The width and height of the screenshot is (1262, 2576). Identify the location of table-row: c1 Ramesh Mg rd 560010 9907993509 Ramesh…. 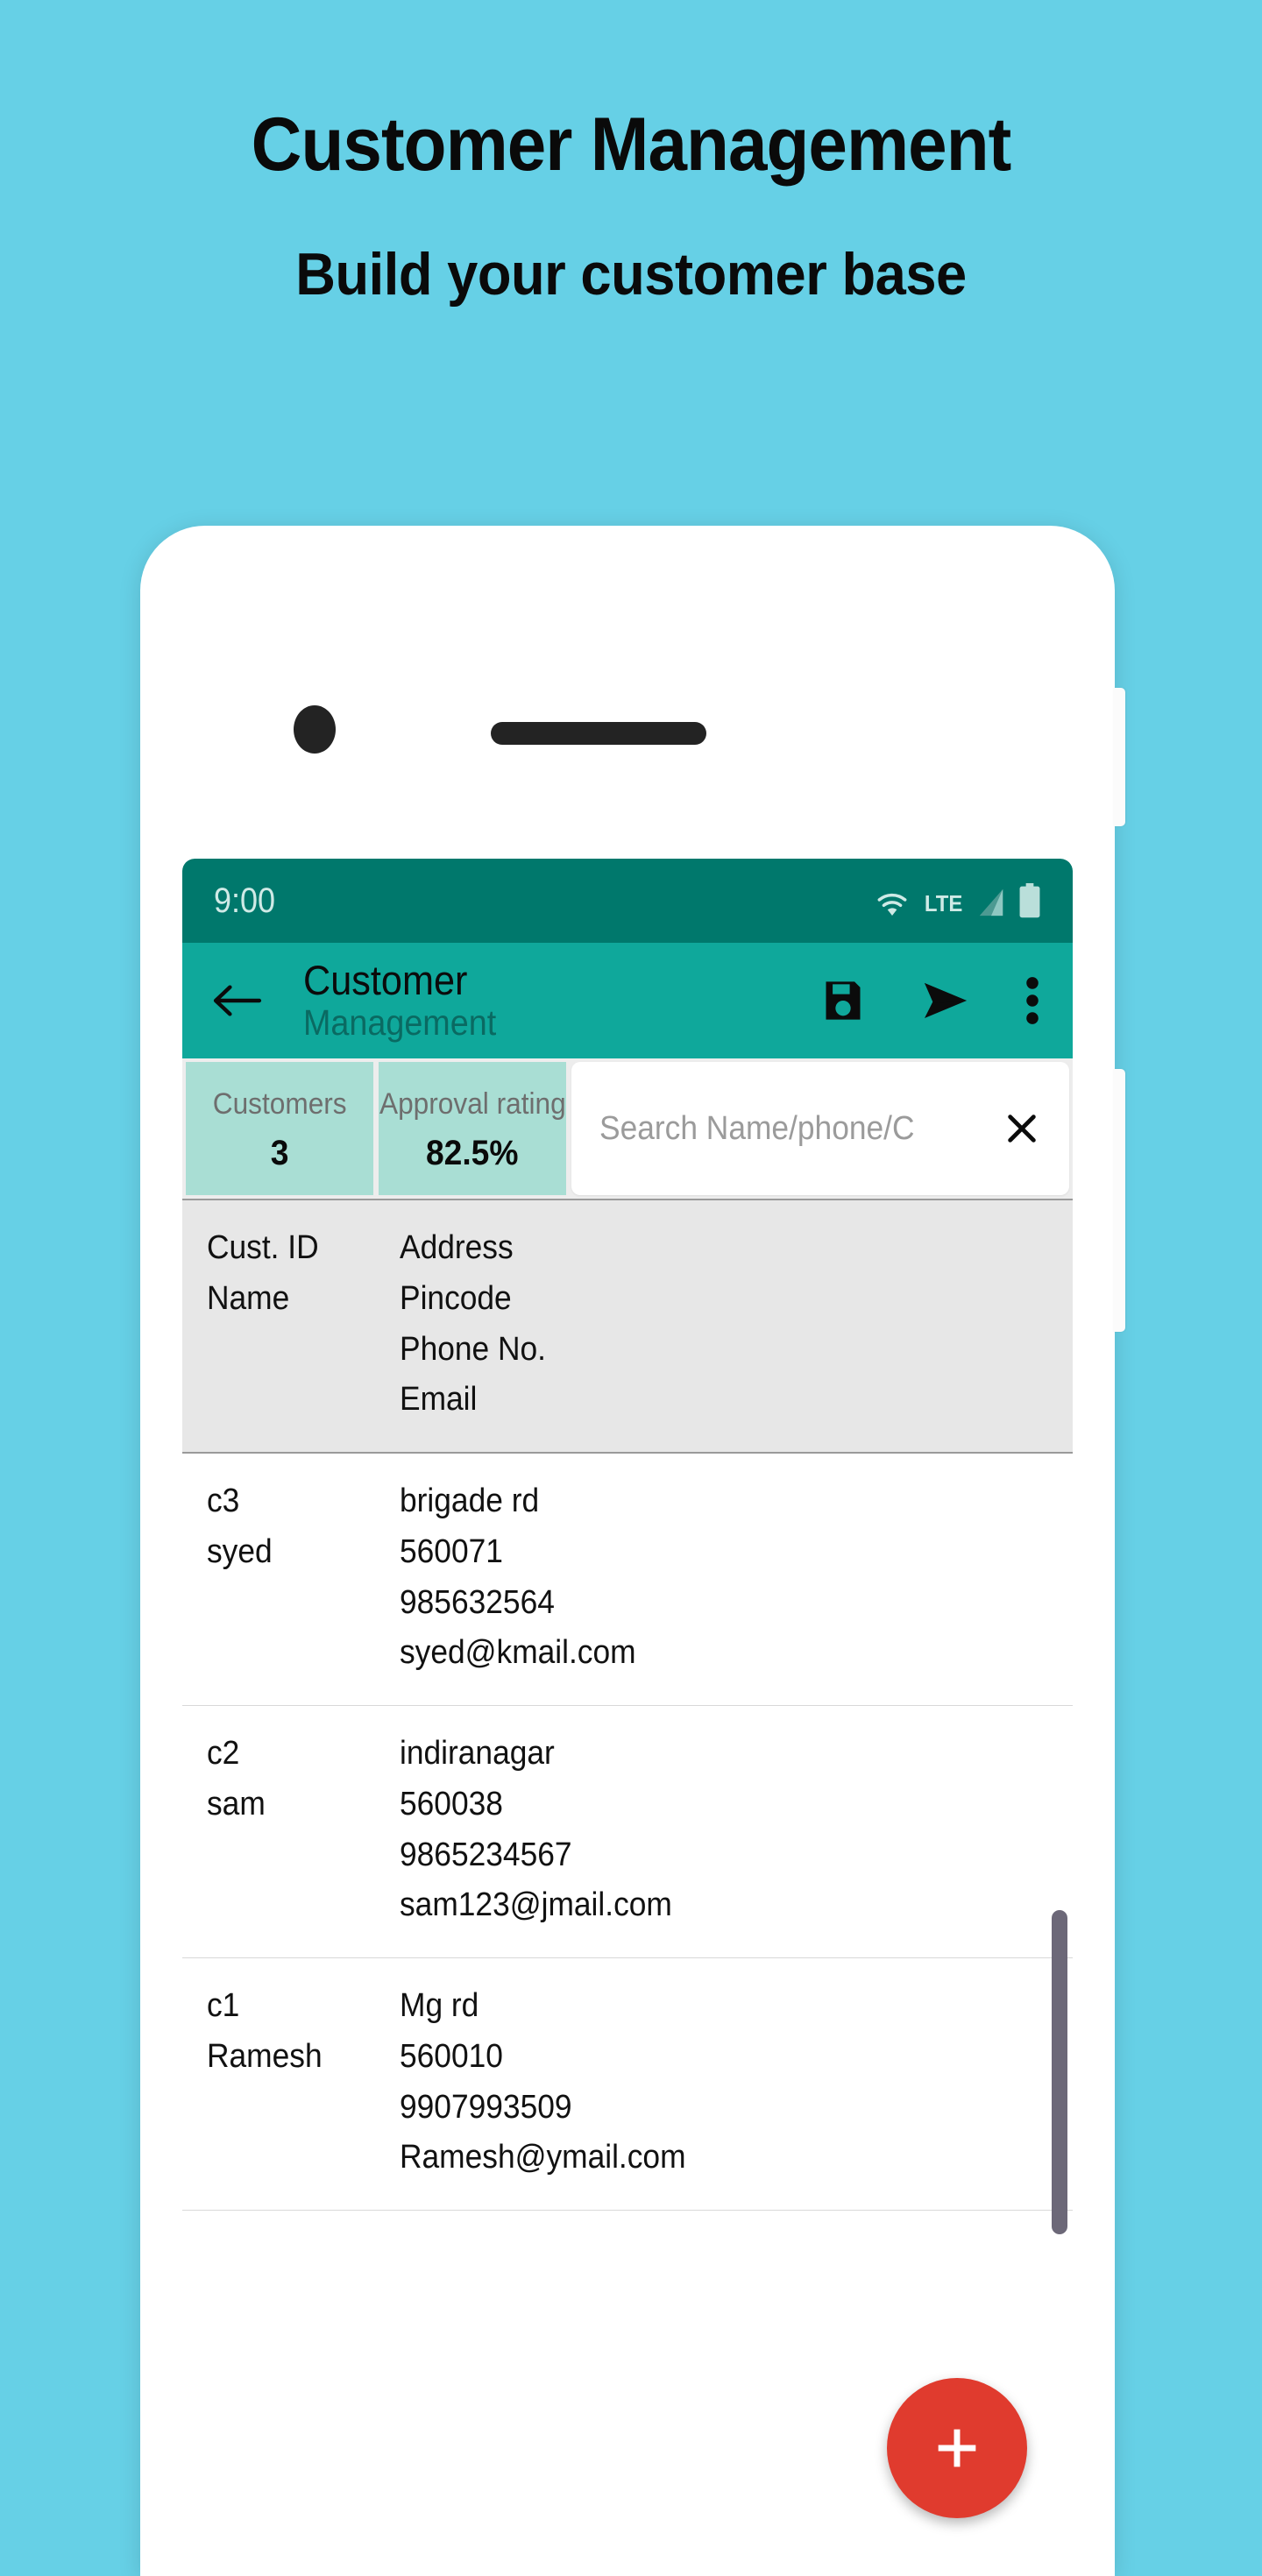
(627, 2084).